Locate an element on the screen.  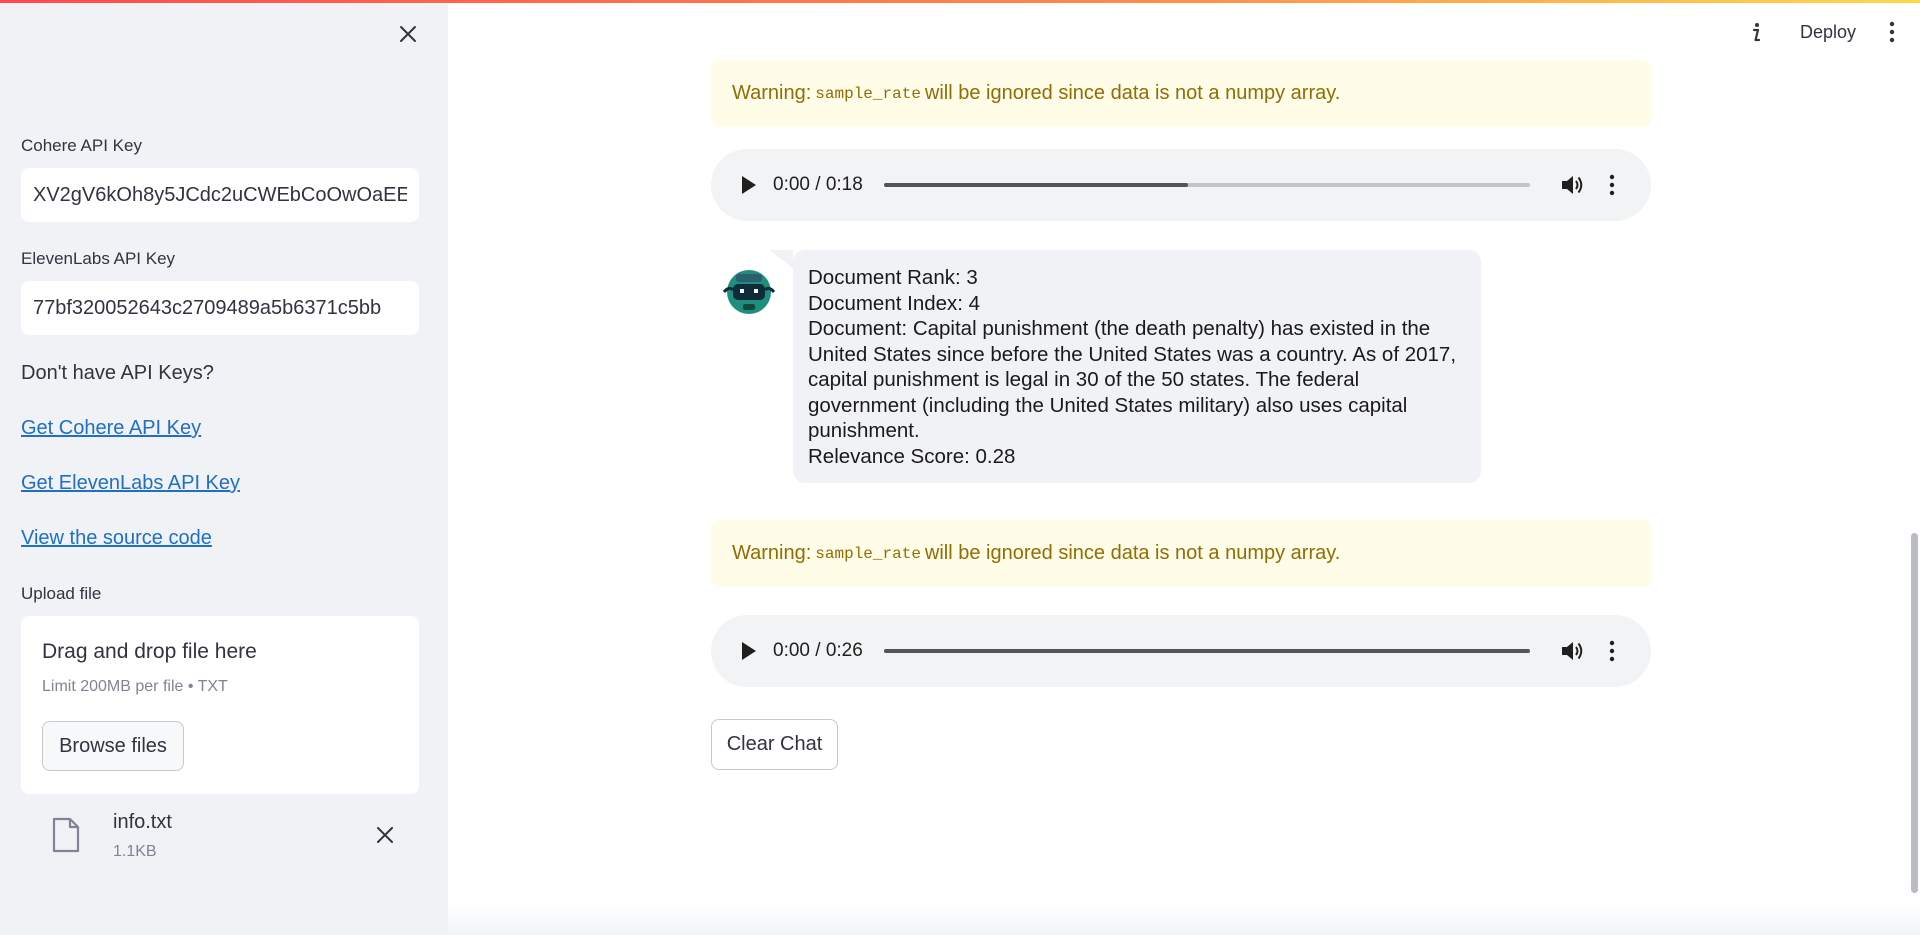
browse-files-button: Browse files is located at coordinates (113, 746).